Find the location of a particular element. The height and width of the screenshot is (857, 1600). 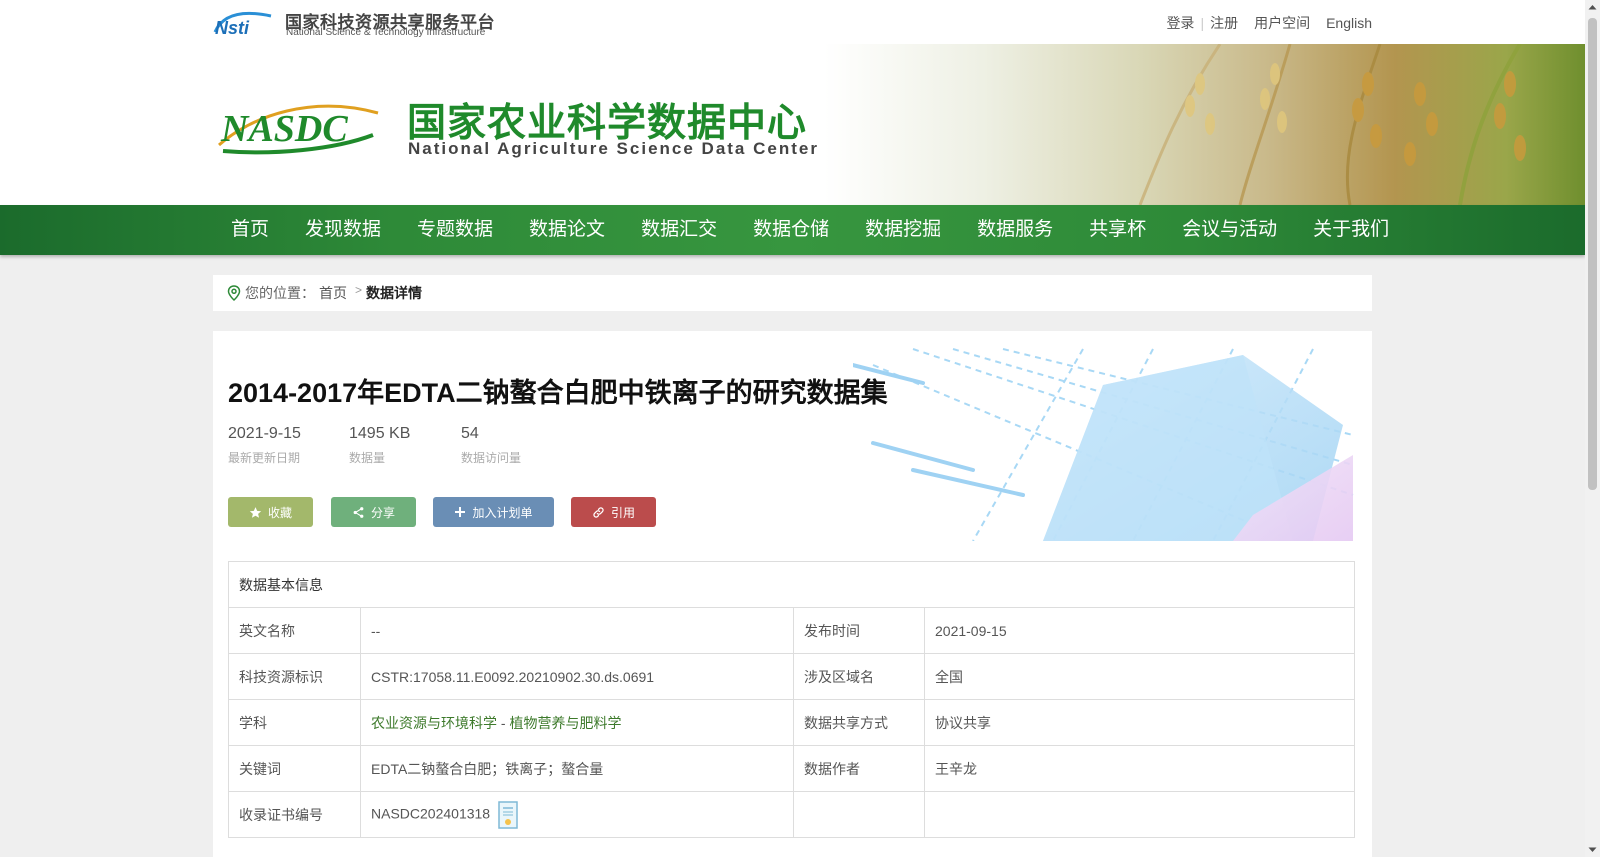

stat-size: 1495 KB 数据量 is located at coordinates (379, 445).